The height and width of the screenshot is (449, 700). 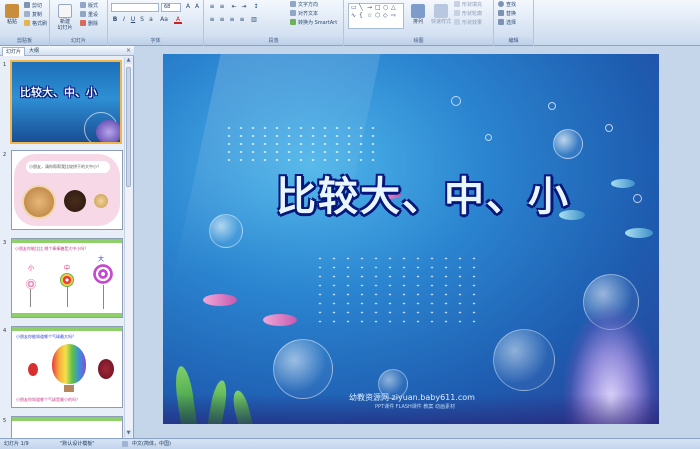 What do you see at coordinates (232, 20) in the screenshot?
I see `align-right-button: ≡` at bounding box center [232, 20].